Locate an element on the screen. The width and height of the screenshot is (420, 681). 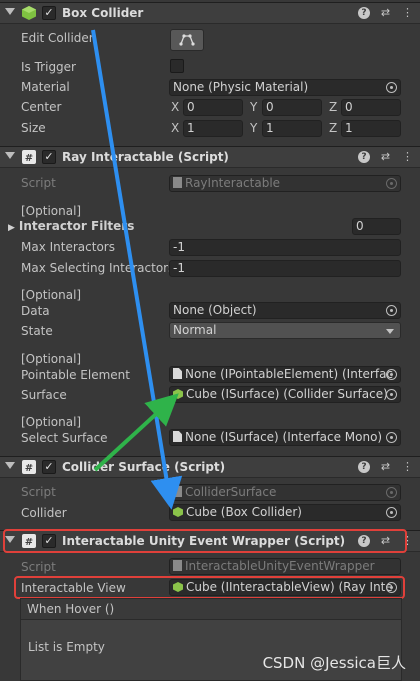
is-trigger-checkbox is located at coordinates (177, 66).